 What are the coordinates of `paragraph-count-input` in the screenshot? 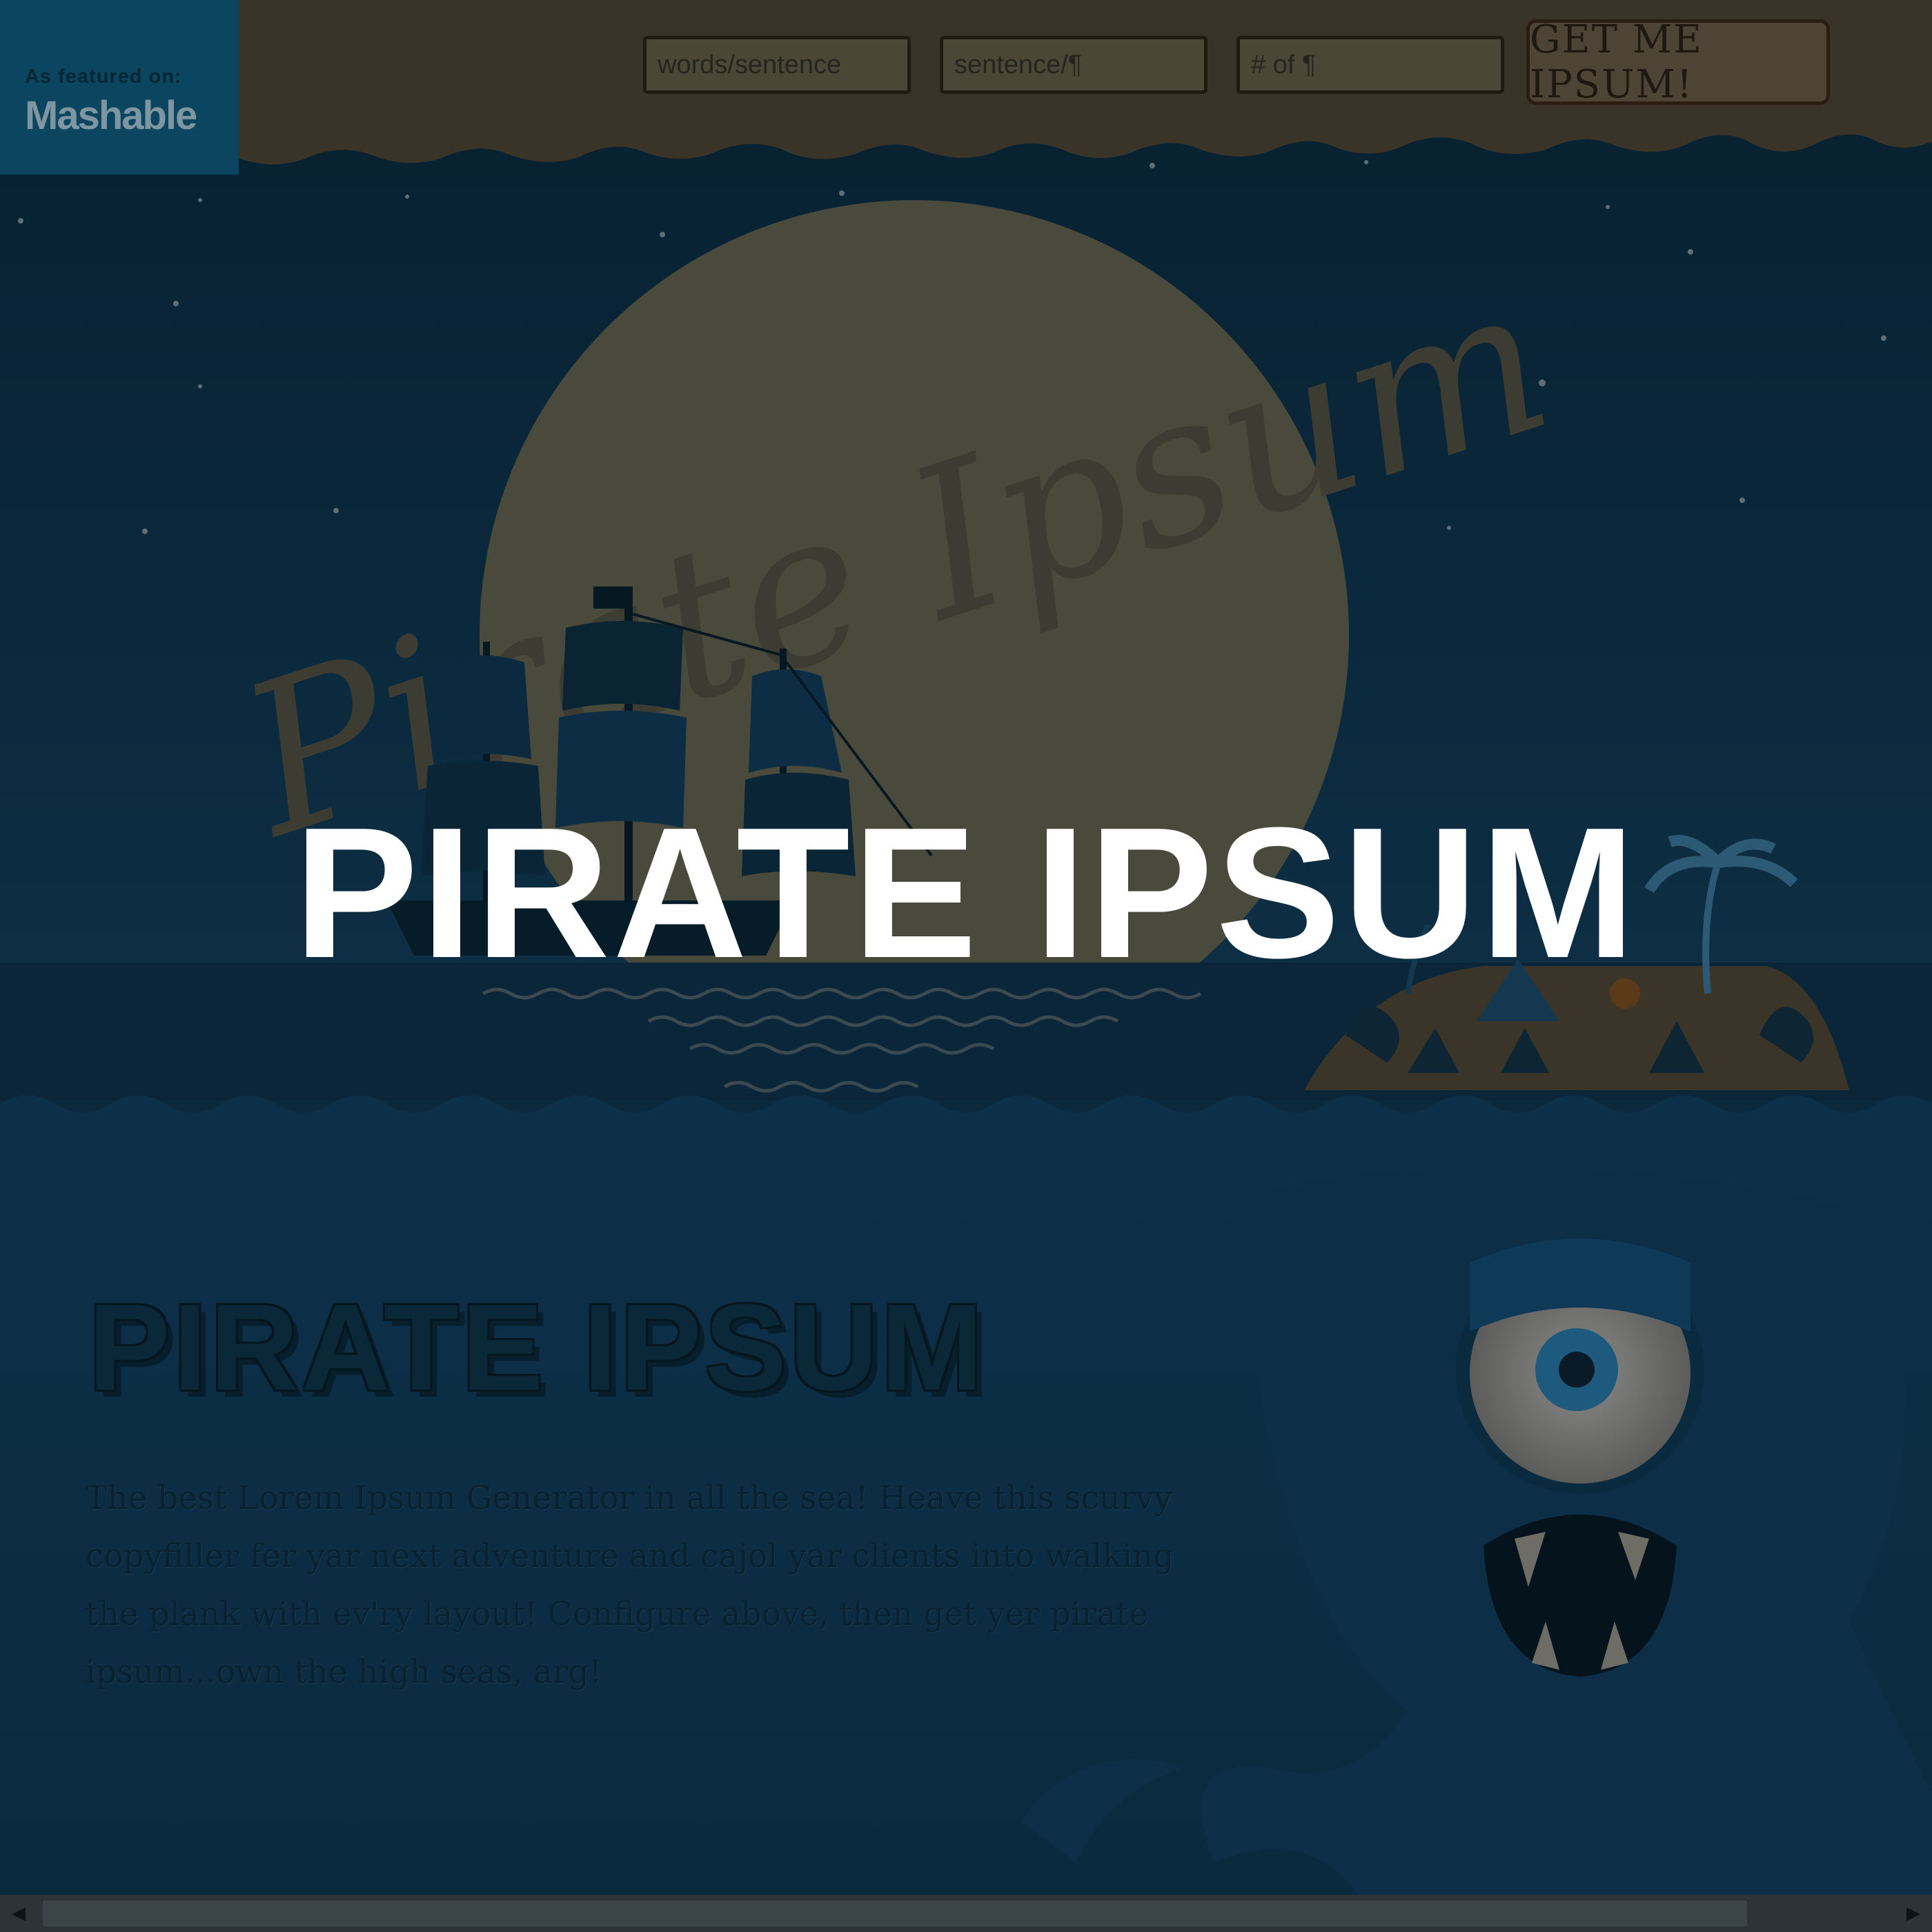 It's located at (1370, 65).